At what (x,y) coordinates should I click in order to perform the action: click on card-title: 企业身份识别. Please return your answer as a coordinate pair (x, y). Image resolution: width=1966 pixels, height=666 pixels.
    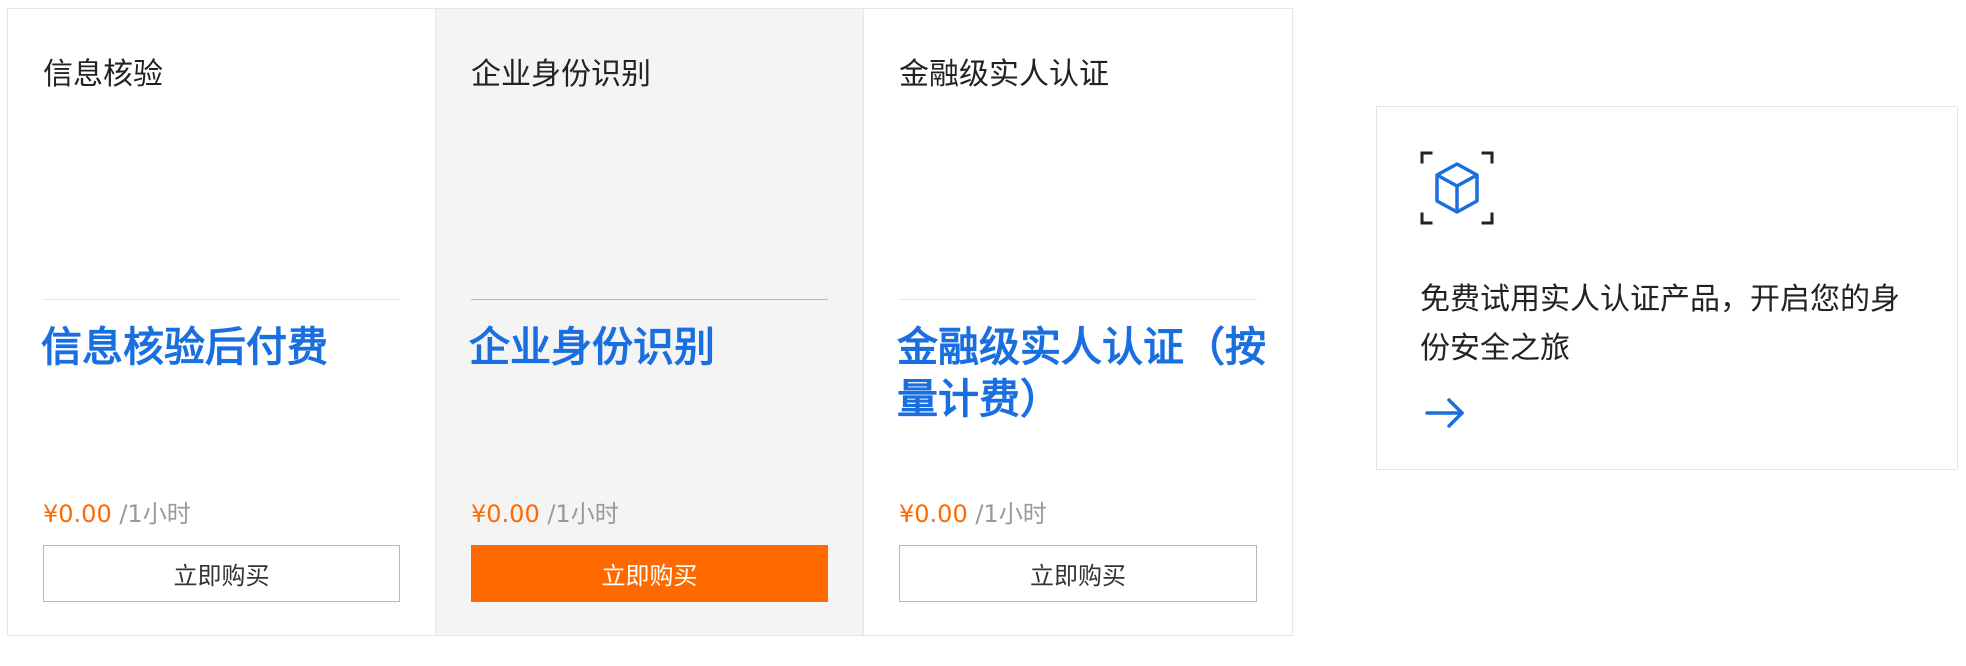
    Looking at the image, I should click on (561, 74).